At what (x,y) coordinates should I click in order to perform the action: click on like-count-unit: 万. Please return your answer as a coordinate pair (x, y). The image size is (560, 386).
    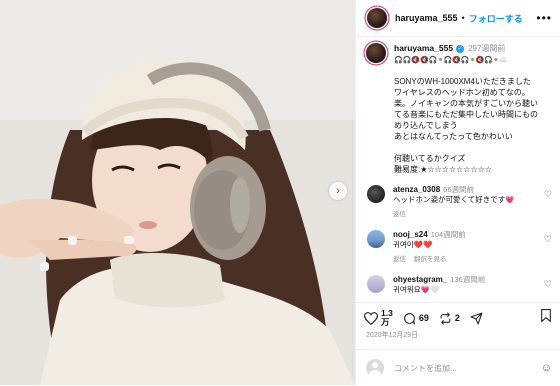
    Looking at the image, I should click on (385, 322).